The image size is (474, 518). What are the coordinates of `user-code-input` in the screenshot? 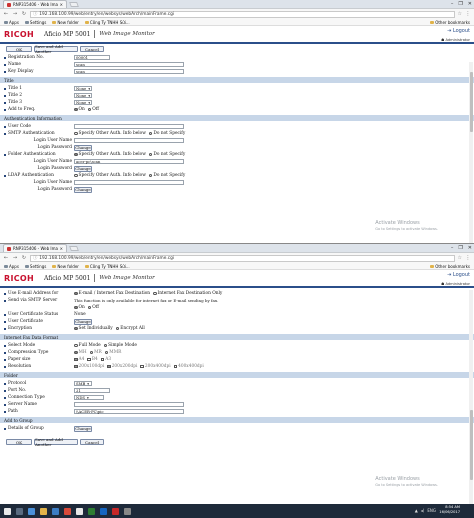 It's located at (129, 126).